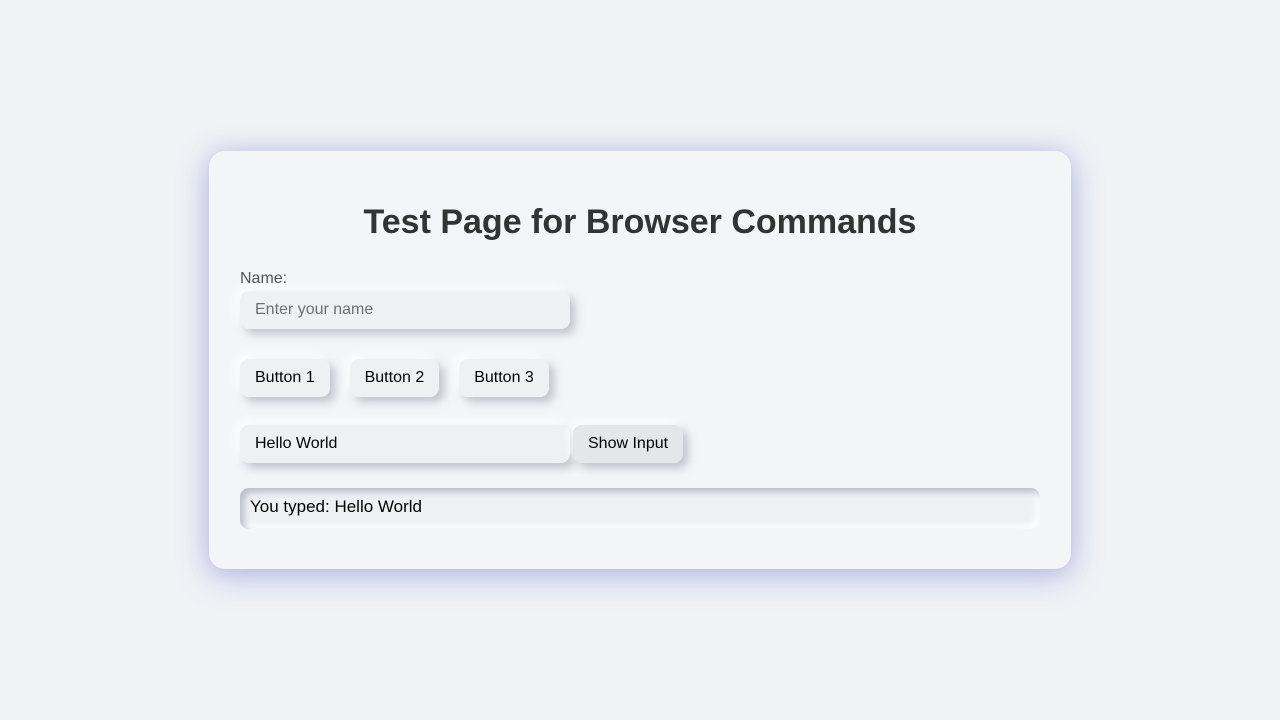  What do you see at coordinates (264, 278) in the screenshot?
I see `name-label: Name:` at bounding box center [264, 278].